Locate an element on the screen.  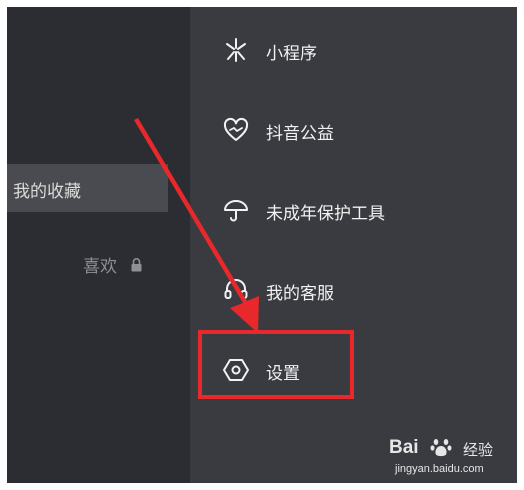
menu-item-minor-protection: 未成年保护工具 is located at coordinates (353, 210).